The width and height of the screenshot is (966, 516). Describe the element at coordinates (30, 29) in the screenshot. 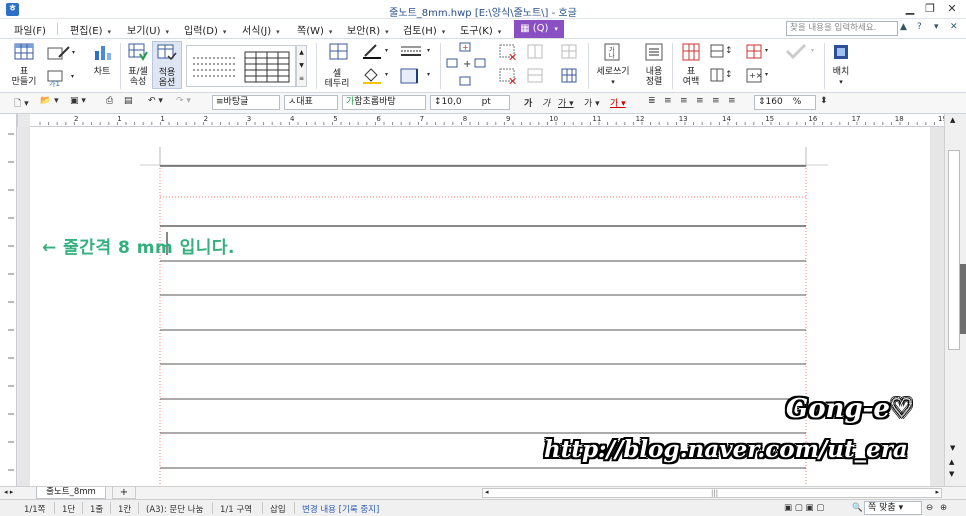

I see `menu-file: 파일(F)` at that location.